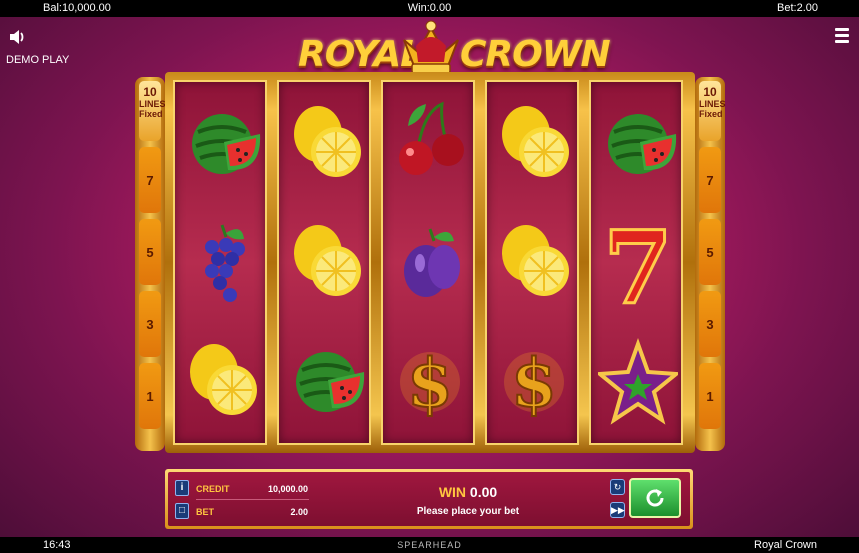 This screenshot has height=553, width=859. I want to click on crown-icon, so click(431, 47).